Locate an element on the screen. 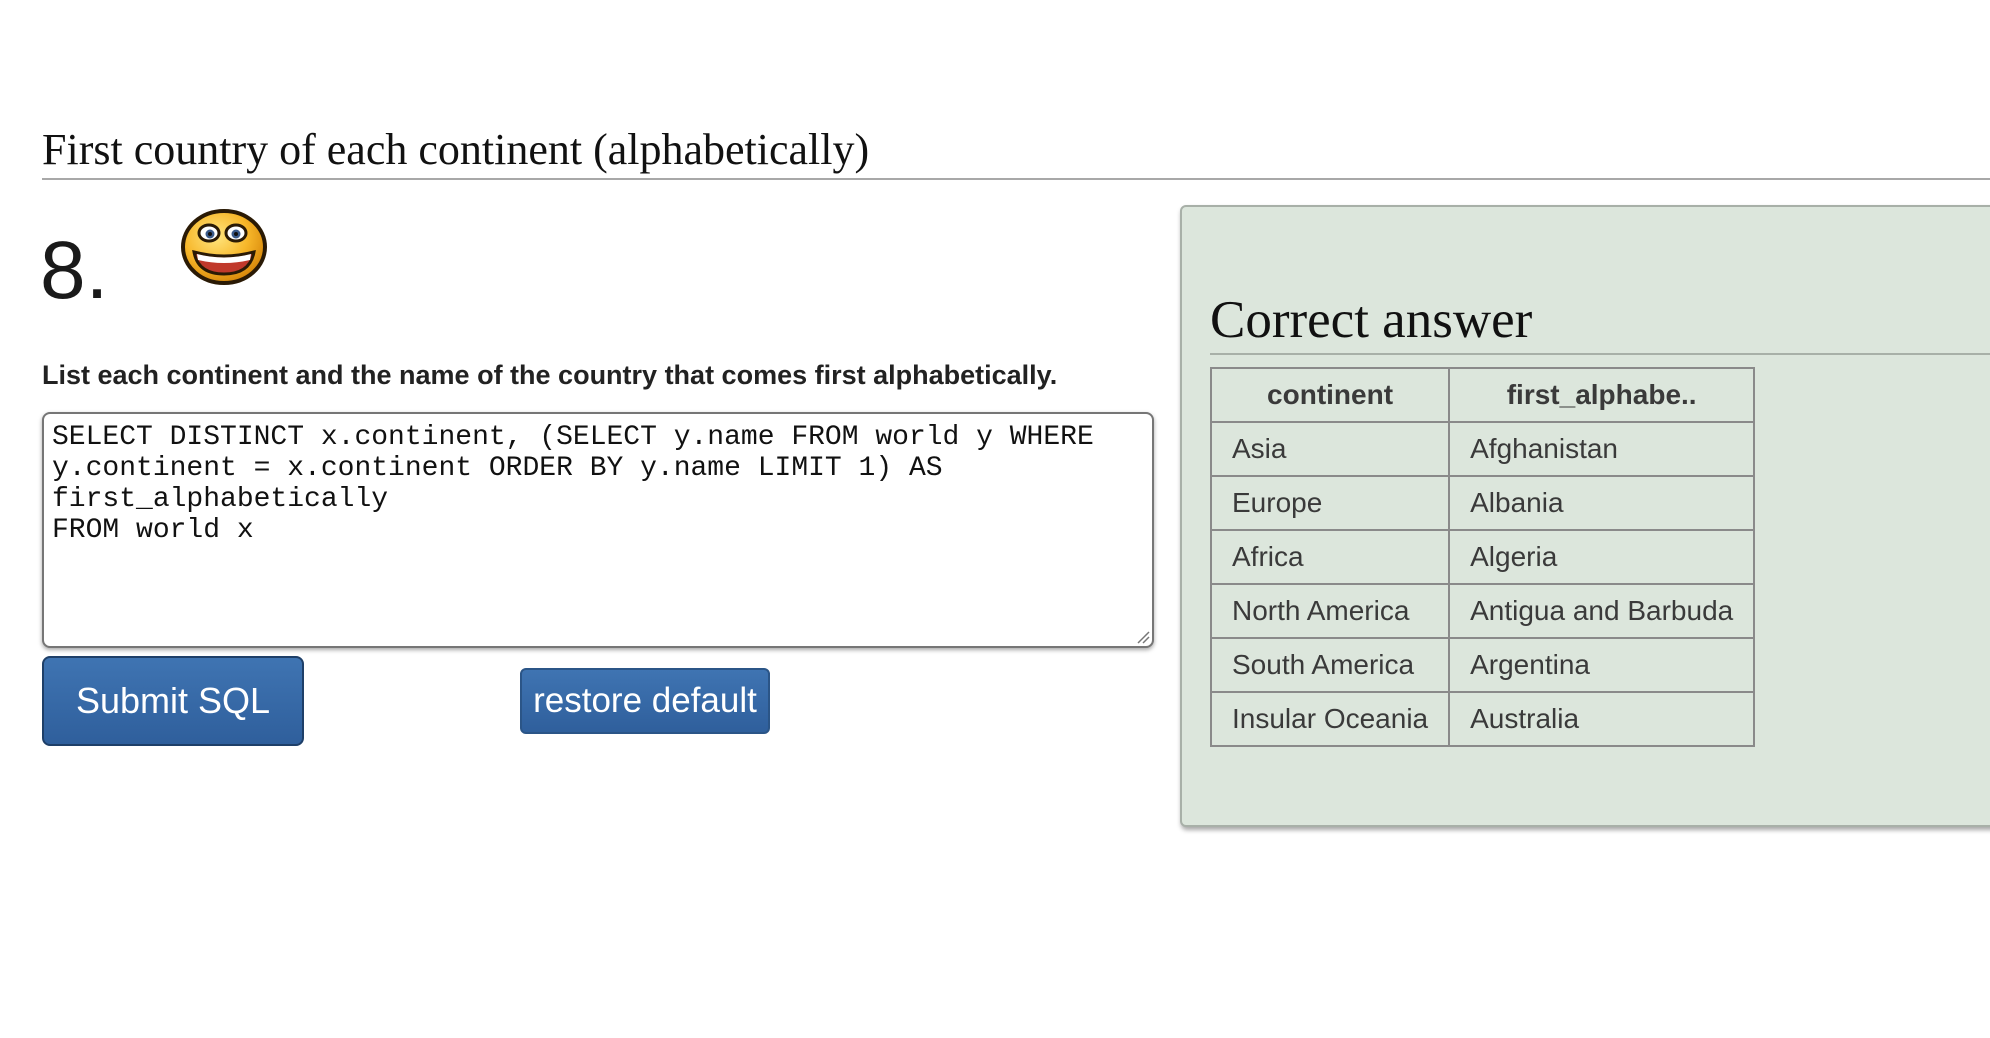 This screenshot has height=1038, width=1990. cell-country: Afghanistan is located at coordinates (1602, 449).